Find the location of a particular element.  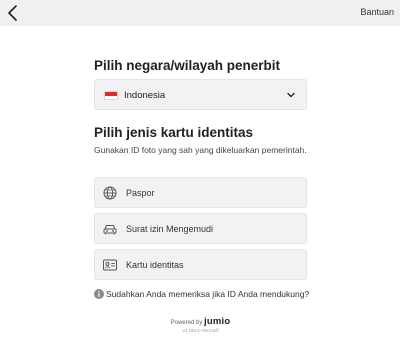

chevron-left-icon is located at coordinates (12, 13).